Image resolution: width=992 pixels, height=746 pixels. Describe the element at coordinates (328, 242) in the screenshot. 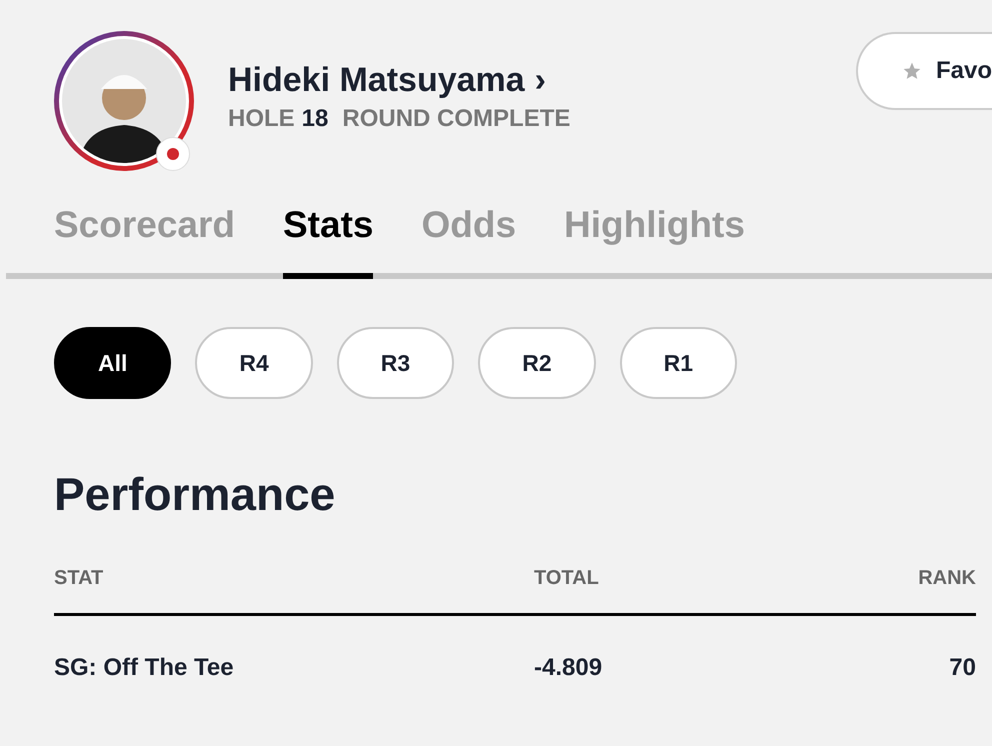

I see `tab: Stats` at that location.